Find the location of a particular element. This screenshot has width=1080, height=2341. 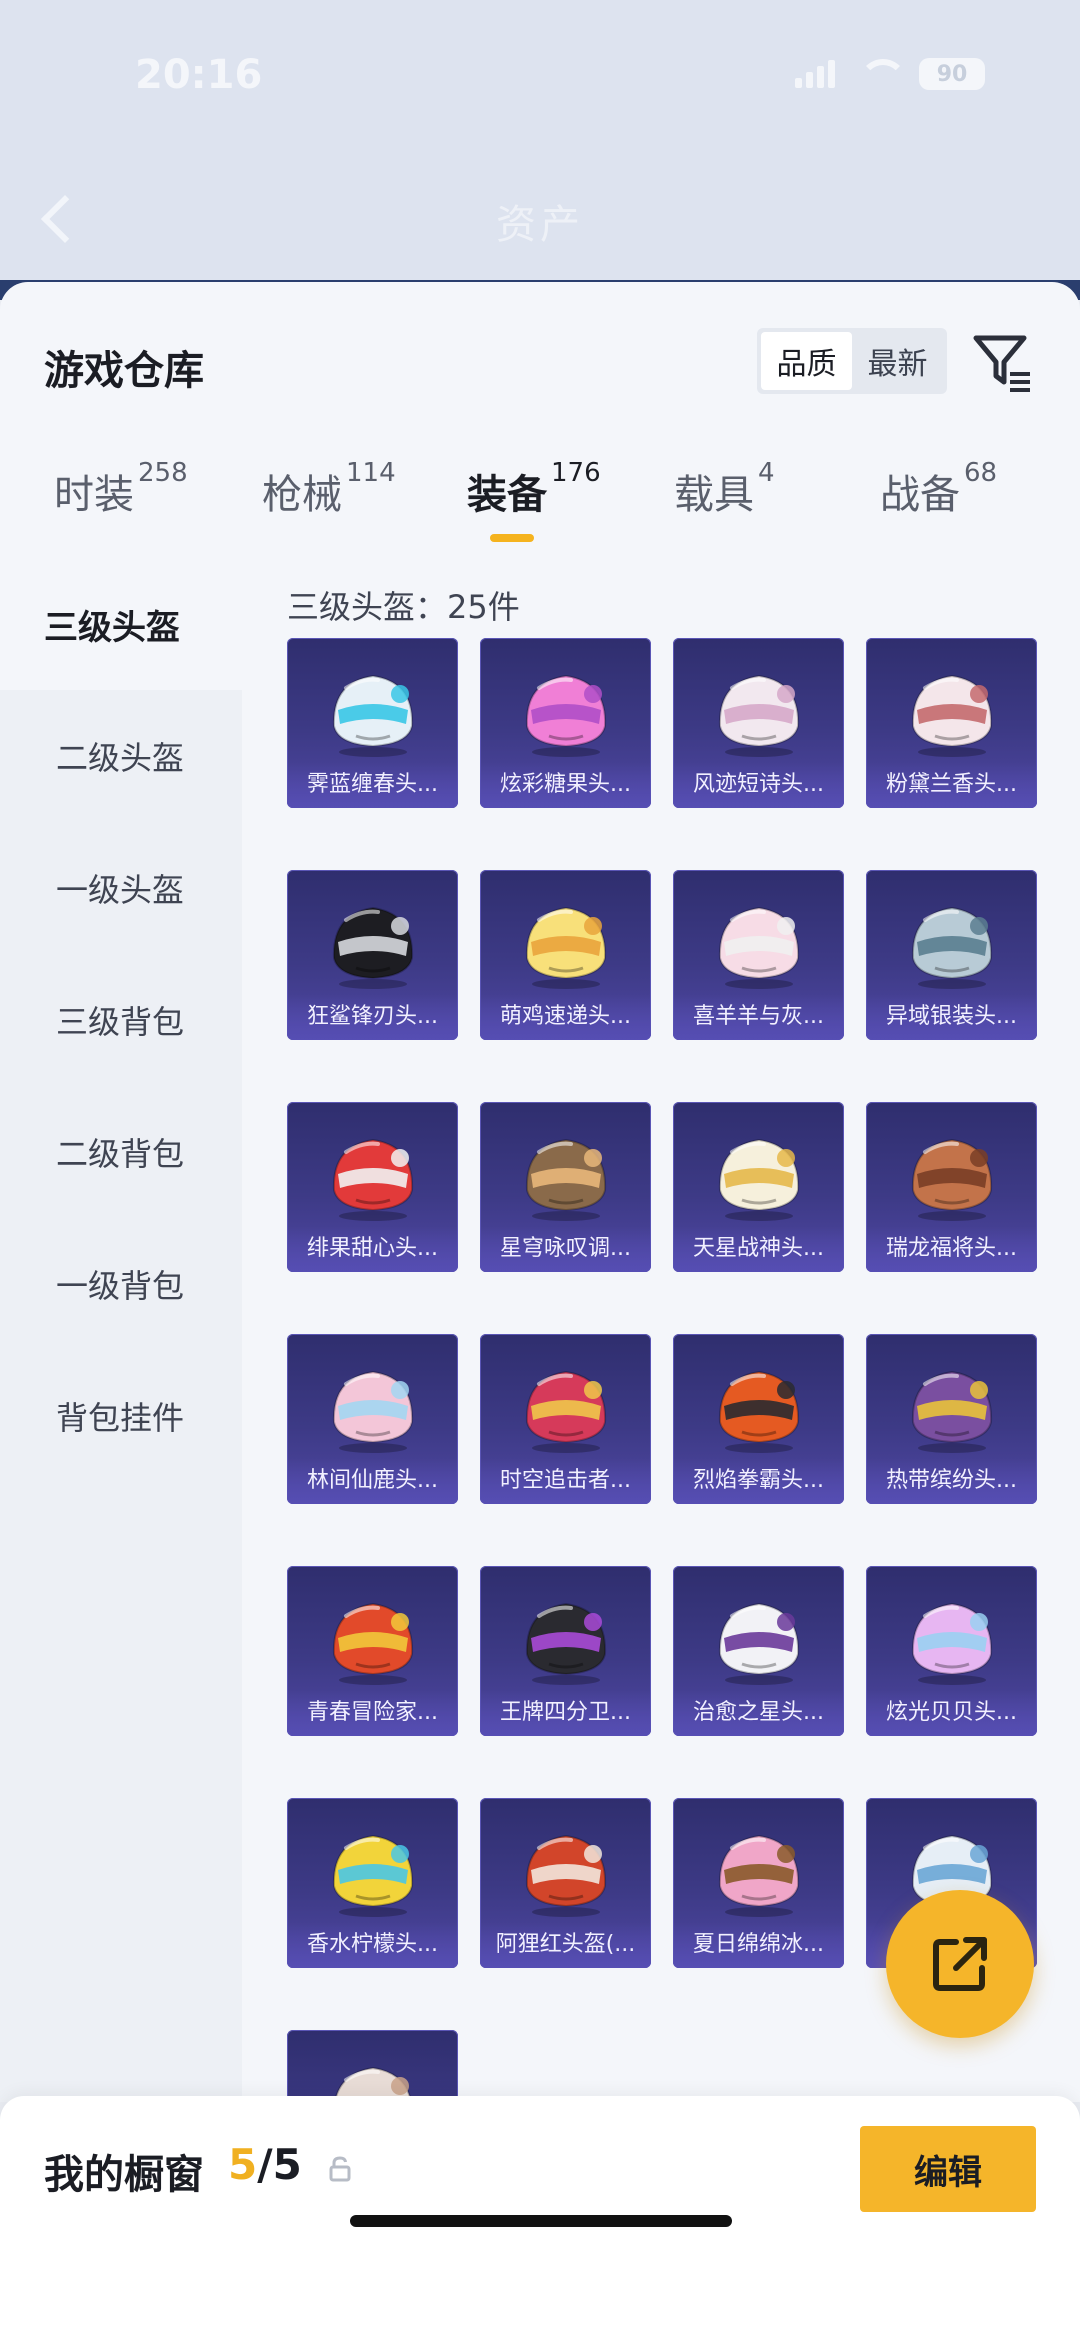

sidebar-item-level2-backpack: 二级背包 is located at coordinates (121, 1152).